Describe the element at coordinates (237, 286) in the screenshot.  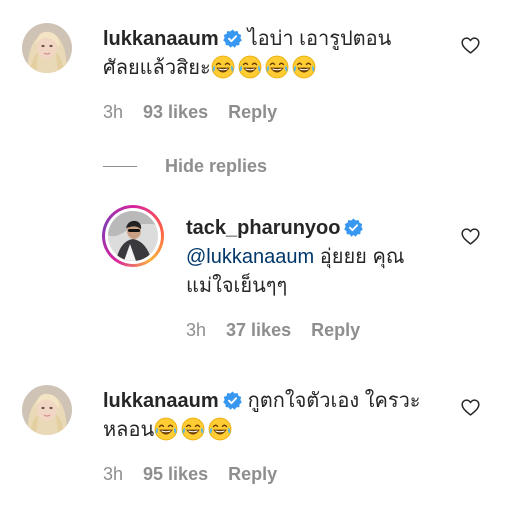
I see `comment-text: แม่ใจเย็นๆๆ` at that location.